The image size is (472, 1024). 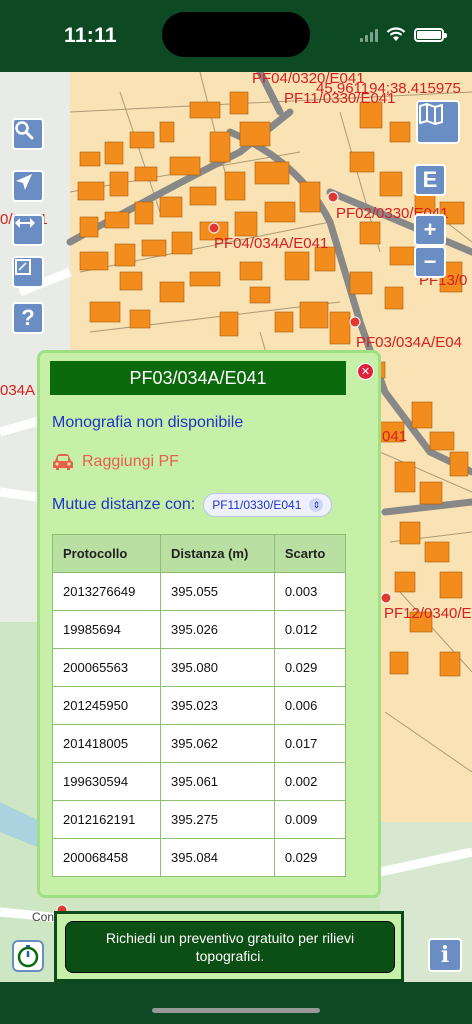 I want to click on pf-select-value: PF11/0330/E041, so click(x=257, y=505).